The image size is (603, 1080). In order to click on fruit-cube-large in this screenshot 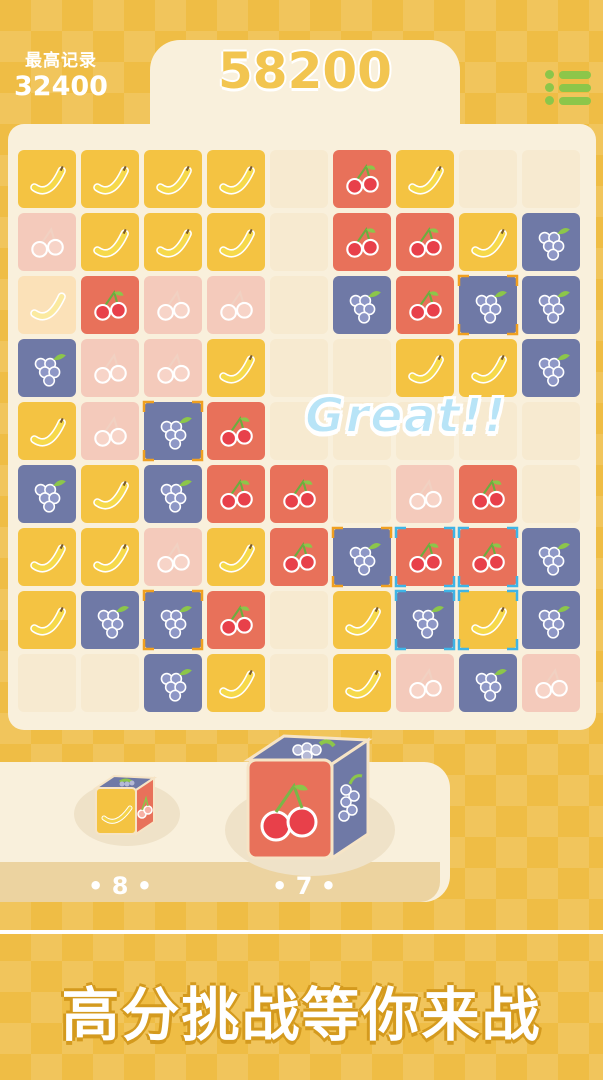, I will do `click(308, 798)`.